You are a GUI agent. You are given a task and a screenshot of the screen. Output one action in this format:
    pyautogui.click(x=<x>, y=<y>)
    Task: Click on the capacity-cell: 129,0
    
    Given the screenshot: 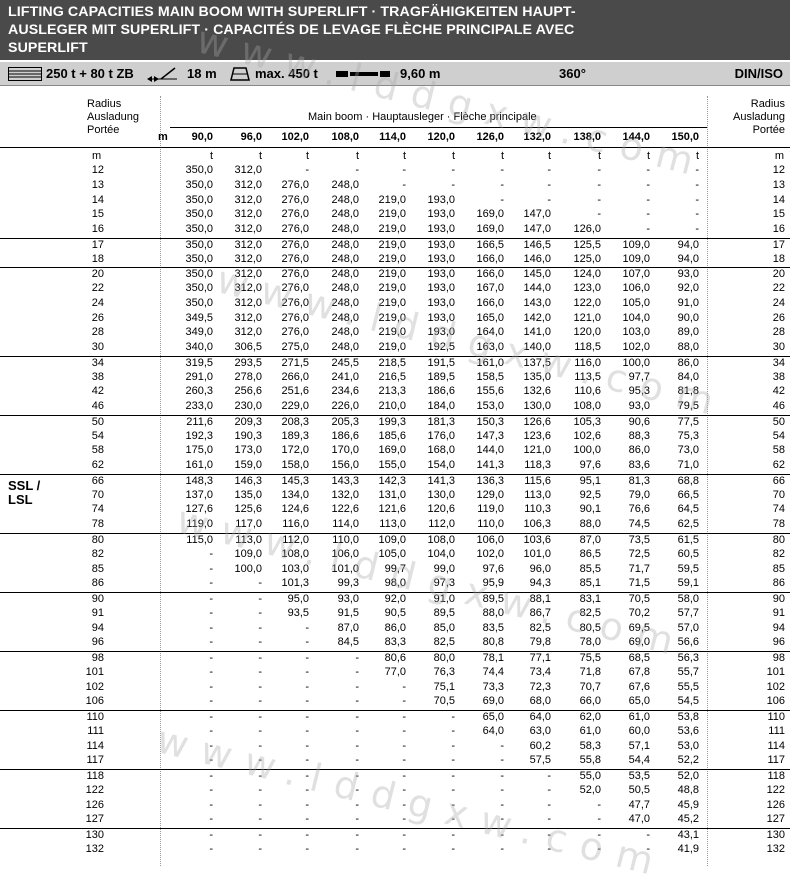 What is the action you would take?
    pyautogui.click(x=490, y=494)
    